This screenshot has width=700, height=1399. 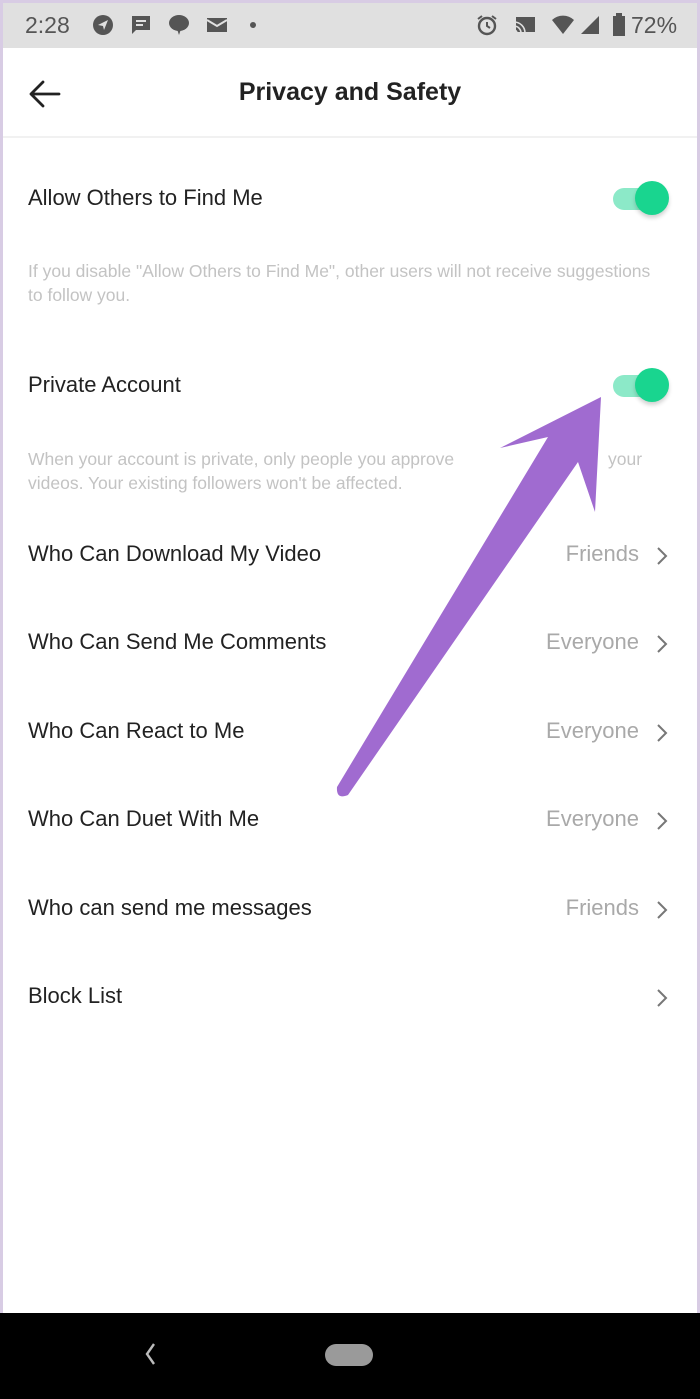 I want to click on app-header: Privacy and Safety, so click(x=350, y=93).